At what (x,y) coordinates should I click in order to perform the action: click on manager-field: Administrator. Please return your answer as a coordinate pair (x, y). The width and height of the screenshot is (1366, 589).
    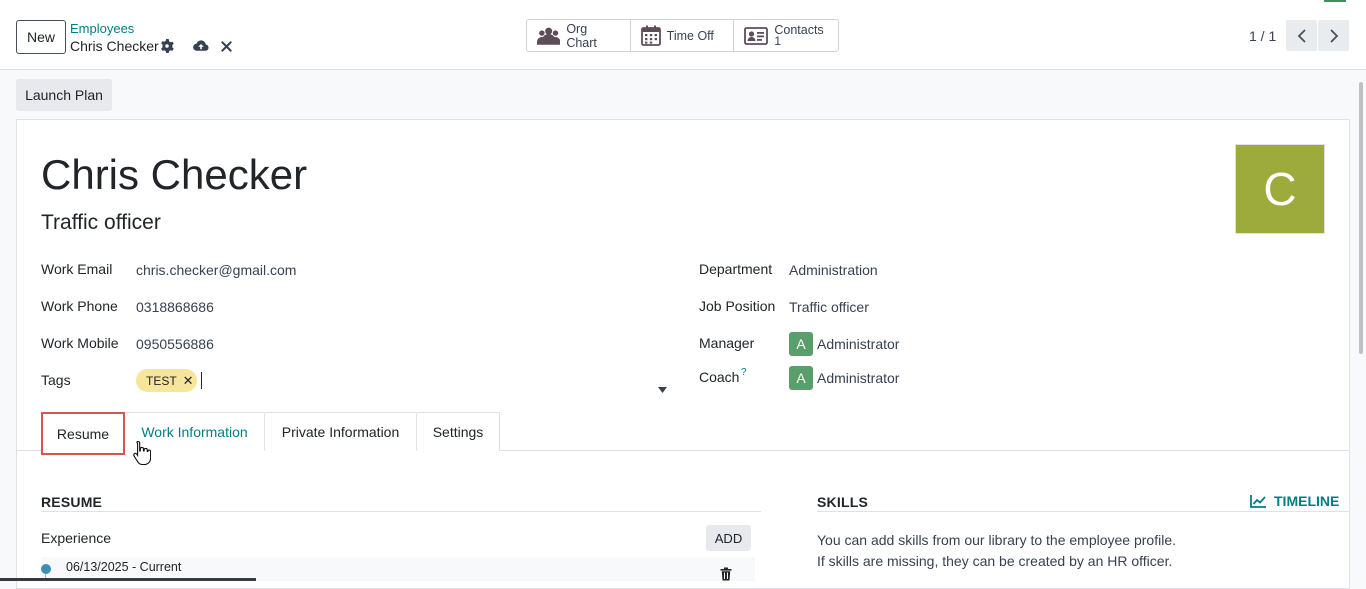
    Looking at the image, I should click on (858, 344).